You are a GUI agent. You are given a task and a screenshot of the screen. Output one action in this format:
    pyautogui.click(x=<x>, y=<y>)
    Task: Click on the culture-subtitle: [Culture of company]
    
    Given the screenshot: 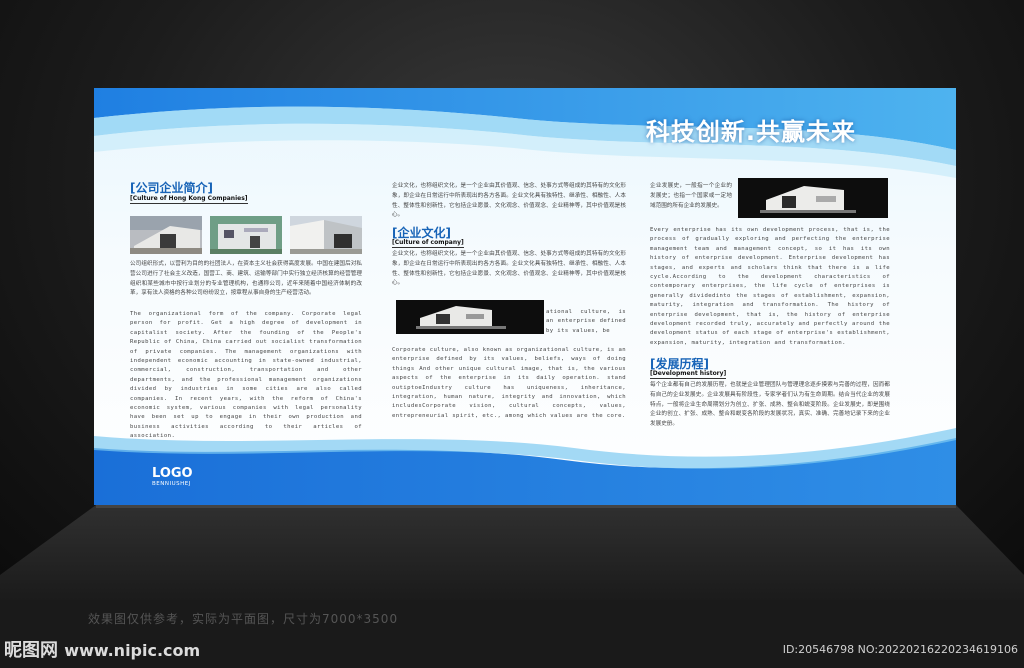 What is the action you would take?
    pyautogui.click(x=428, y=243)
    